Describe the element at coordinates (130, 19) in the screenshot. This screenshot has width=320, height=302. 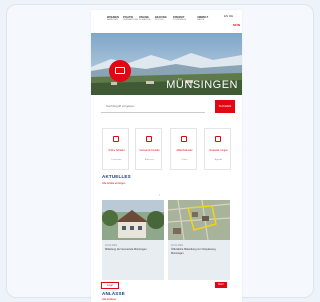
I see `nav-item-2: POLITIK VERWALTUNG` at that location.